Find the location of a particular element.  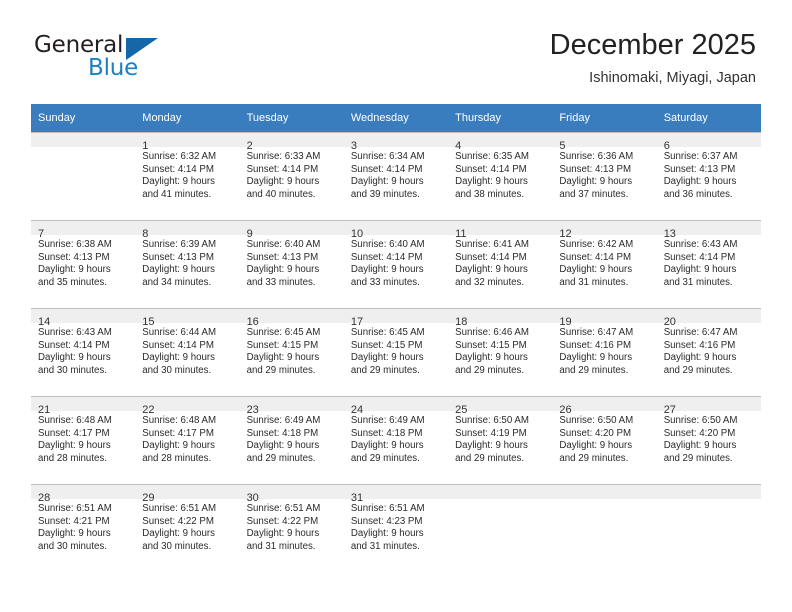

day-detail-line: Sunrise: 6:34 AM is located at coordinates (387, 156).